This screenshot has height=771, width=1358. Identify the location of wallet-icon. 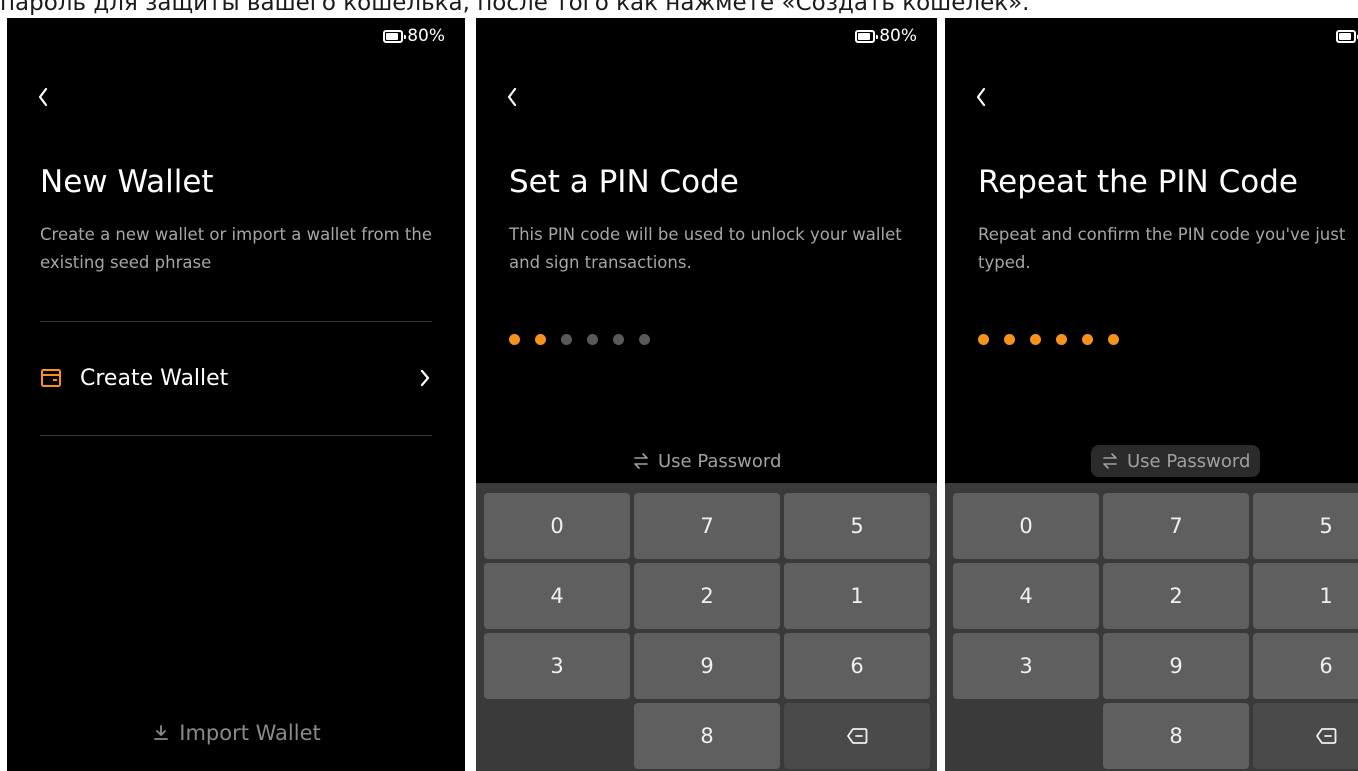
(51, 378).